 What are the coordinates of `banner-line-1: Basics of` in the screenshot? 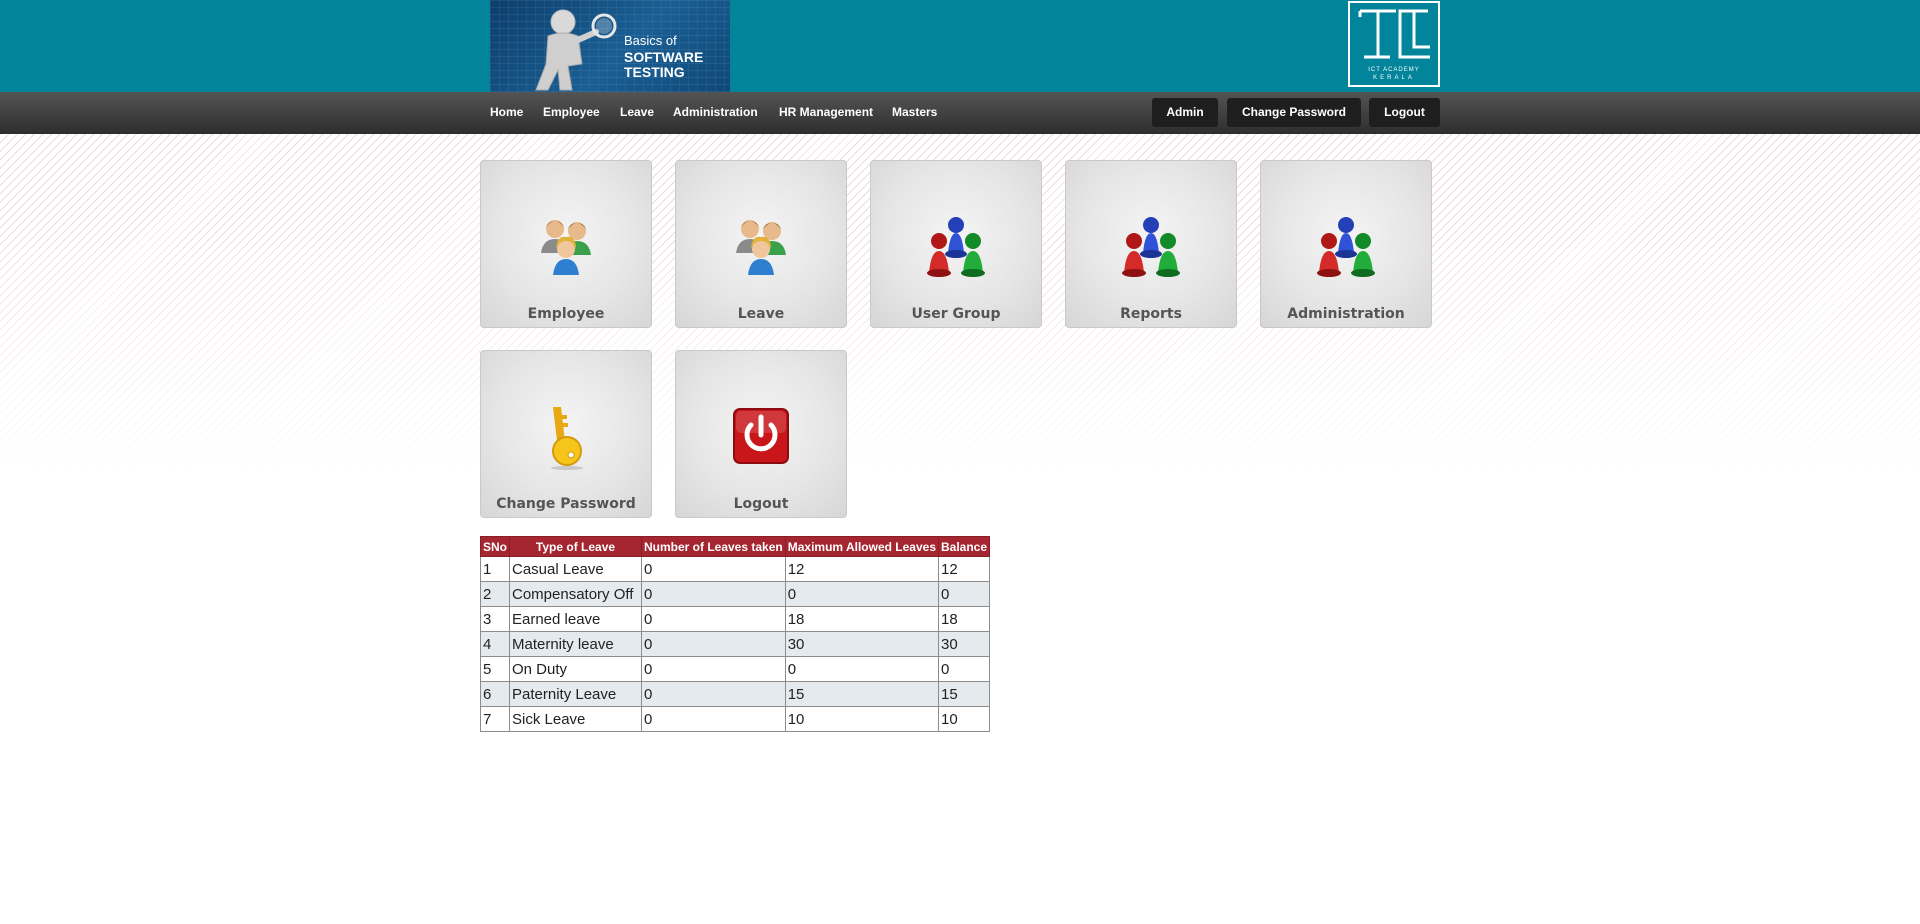 It's located at (650, 40).